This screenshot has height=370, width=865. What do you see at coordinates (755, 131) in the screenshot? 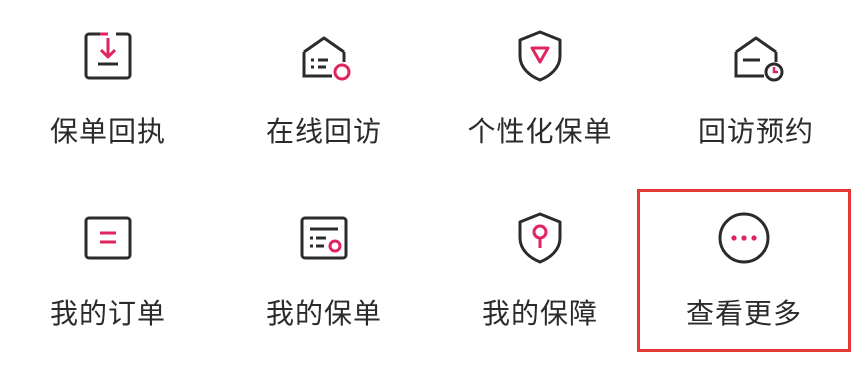
I see `menu-item-label: 回访预约` at bounding box center [755, 131].